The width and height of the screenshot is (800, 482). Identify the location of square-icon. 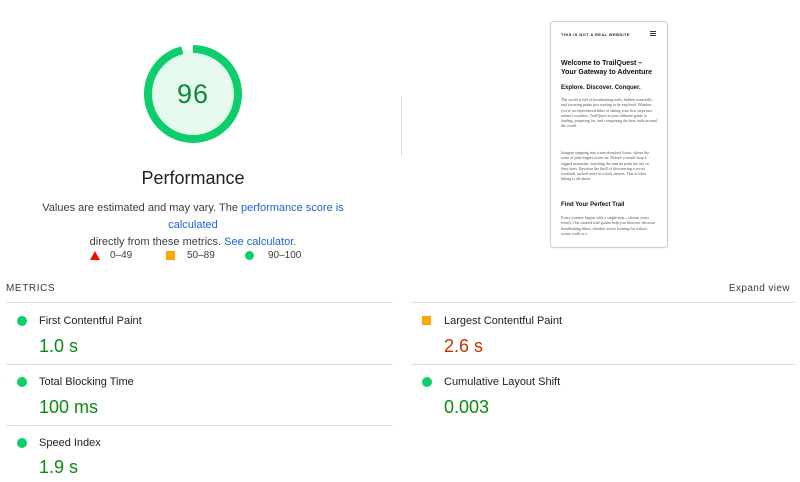
(170, 255).